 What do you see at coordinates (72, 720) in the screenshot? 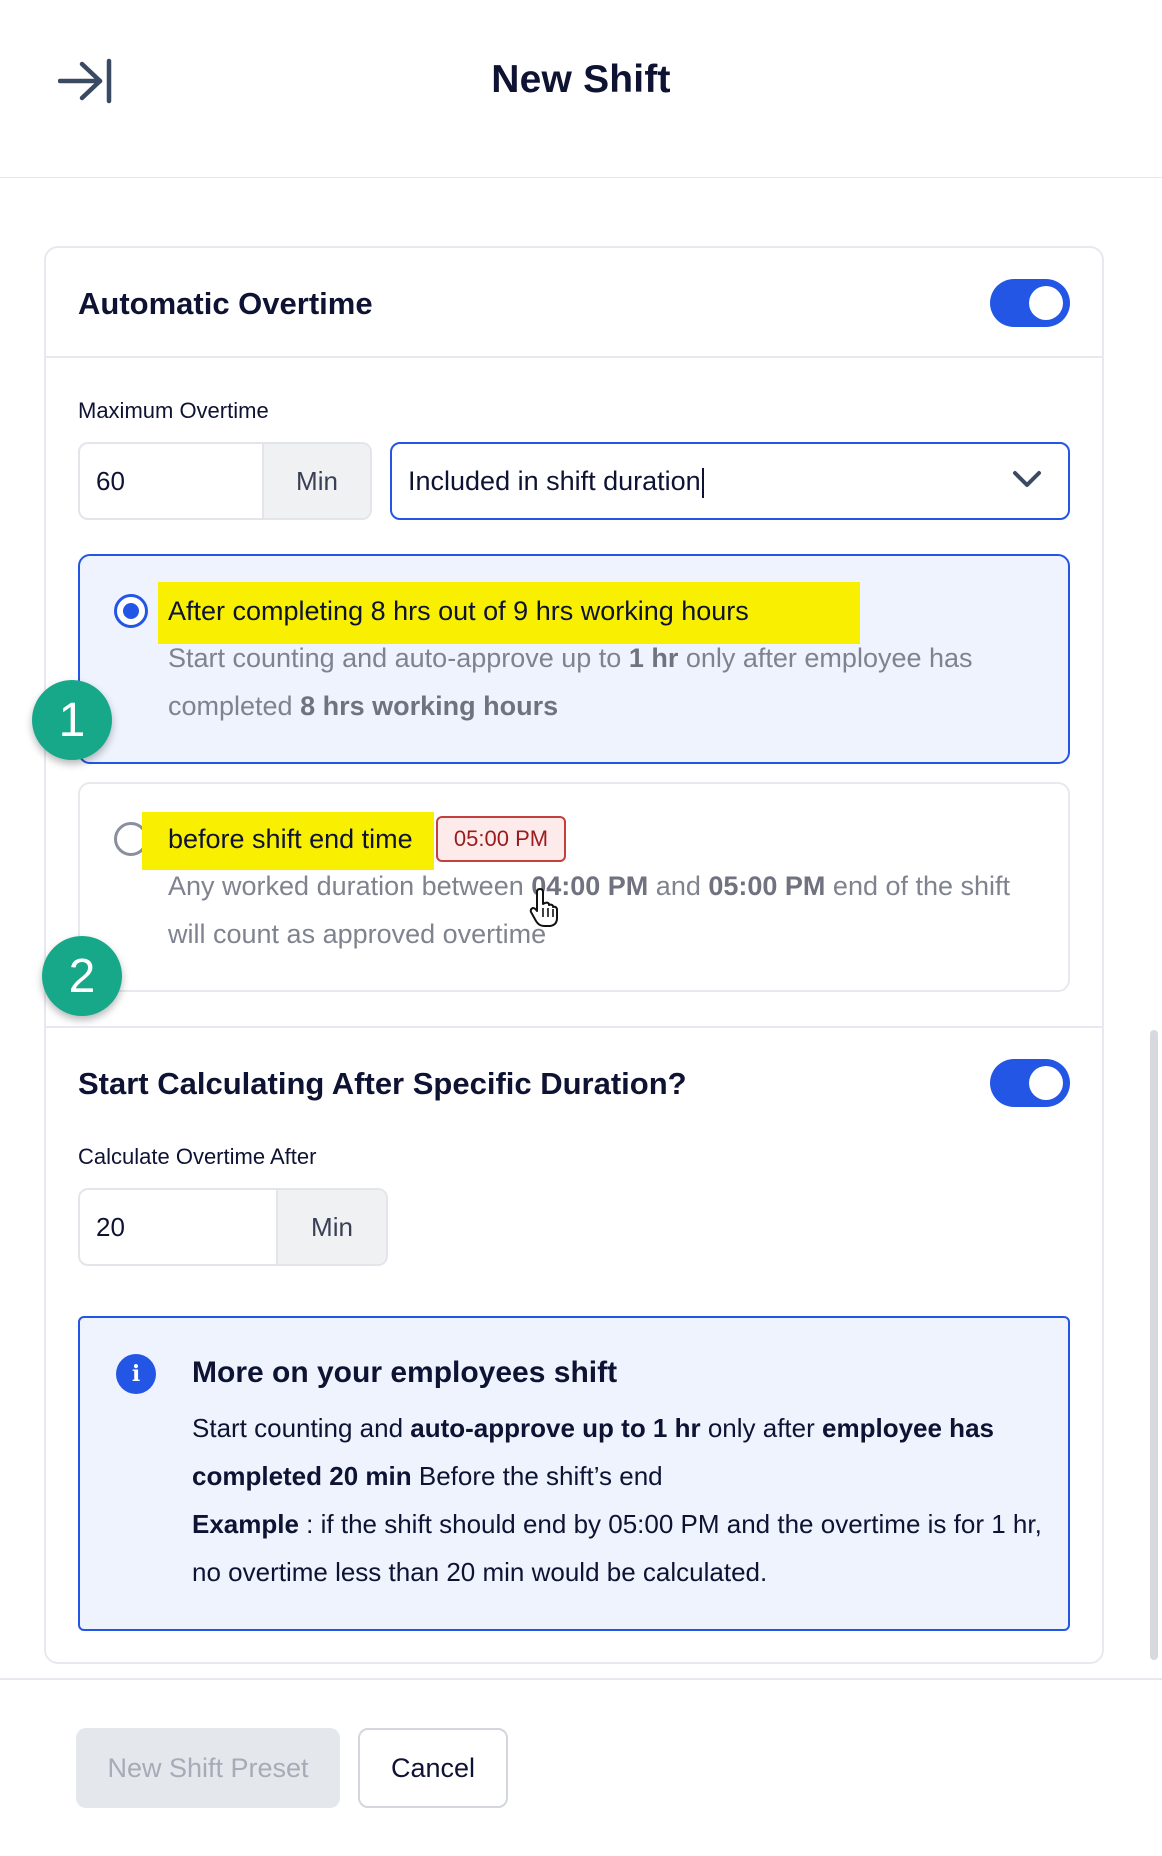
I see `step-marker-1: 1` at bounding box center [72, 720].